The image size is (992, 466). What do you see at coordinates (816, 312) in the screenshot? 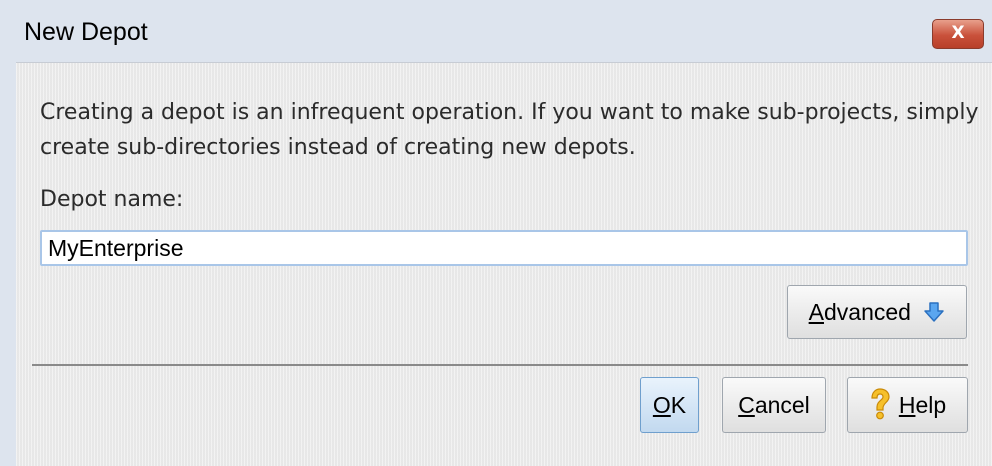
I see `advanced-mnemonic: A` at bounding box center [816, 312].